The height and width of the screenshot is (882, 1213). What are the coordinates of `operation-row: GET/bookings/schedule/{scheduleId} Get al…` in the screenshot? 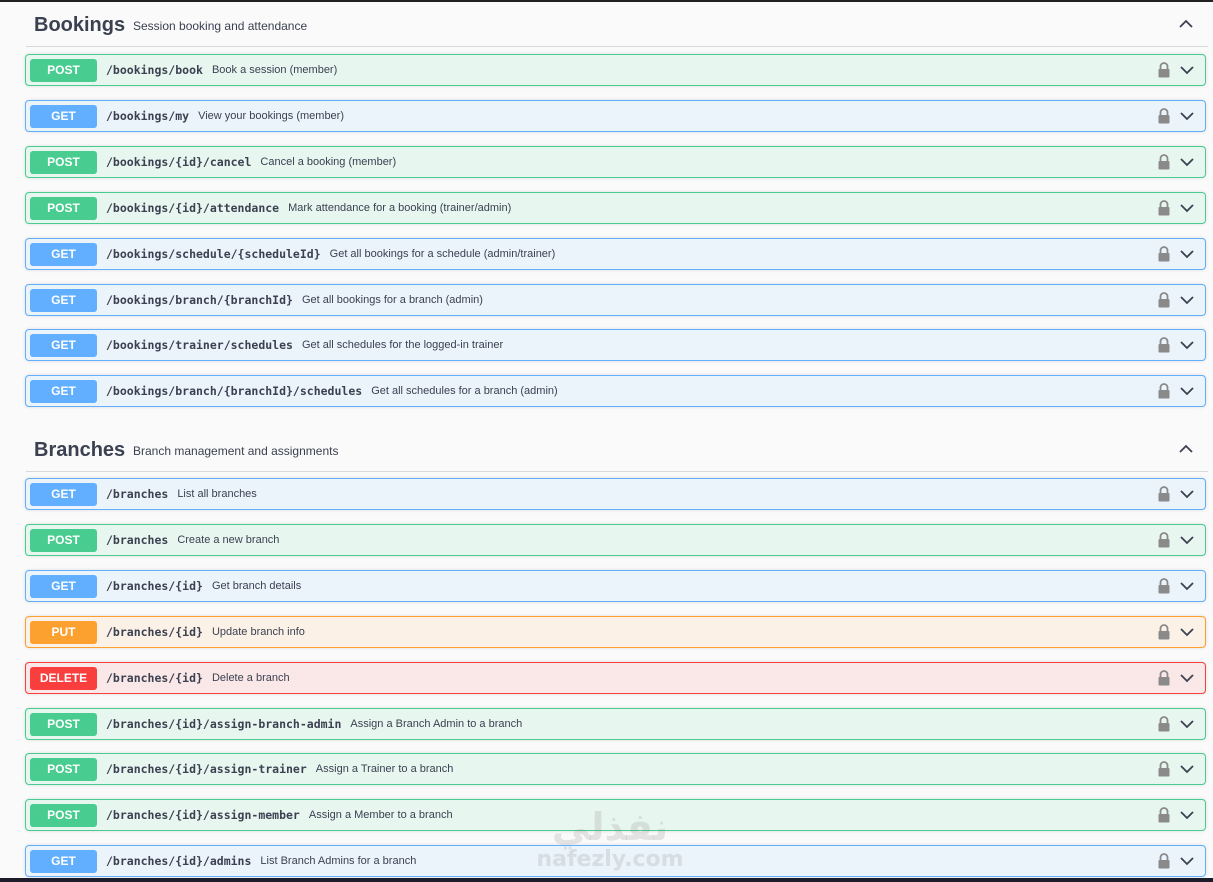 It's located at (615, 254).